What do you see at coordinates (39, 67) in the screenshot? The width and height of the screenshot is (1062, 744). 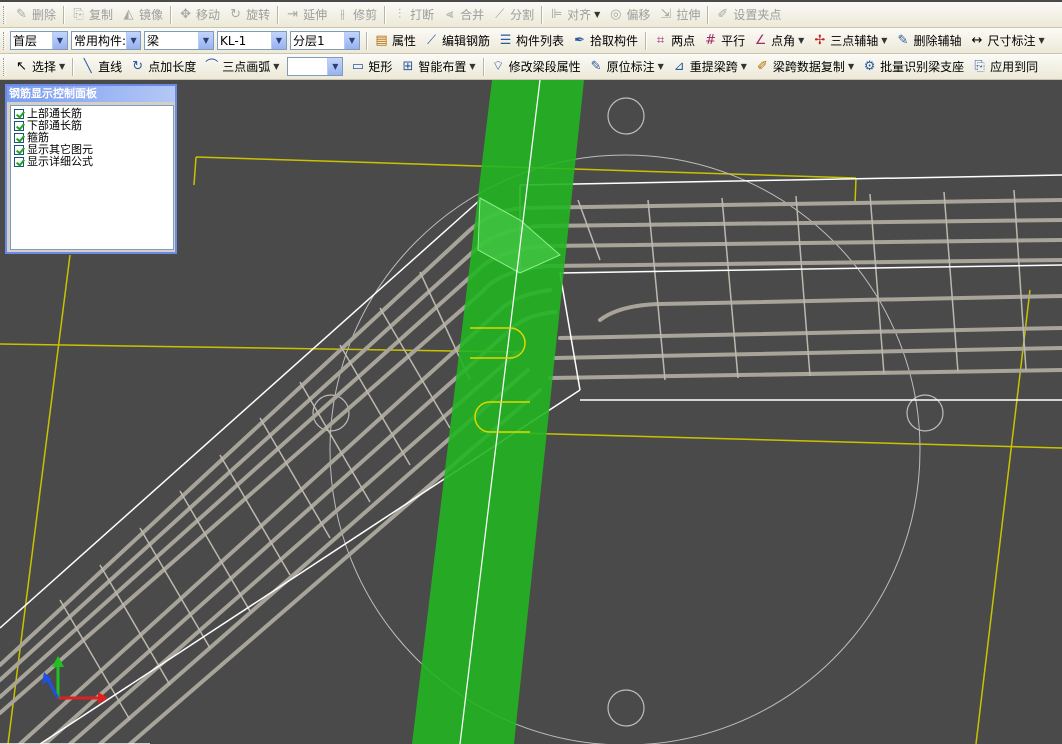 I see `select-button: ↖ 选择 ▼` at bounding box center [39, 67].